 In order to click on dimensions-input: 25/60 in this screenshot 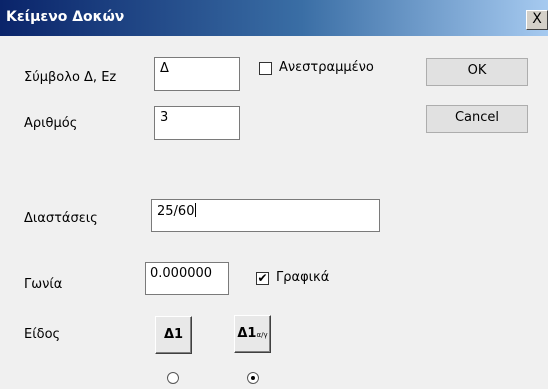, I will do `click(265, 215)`.